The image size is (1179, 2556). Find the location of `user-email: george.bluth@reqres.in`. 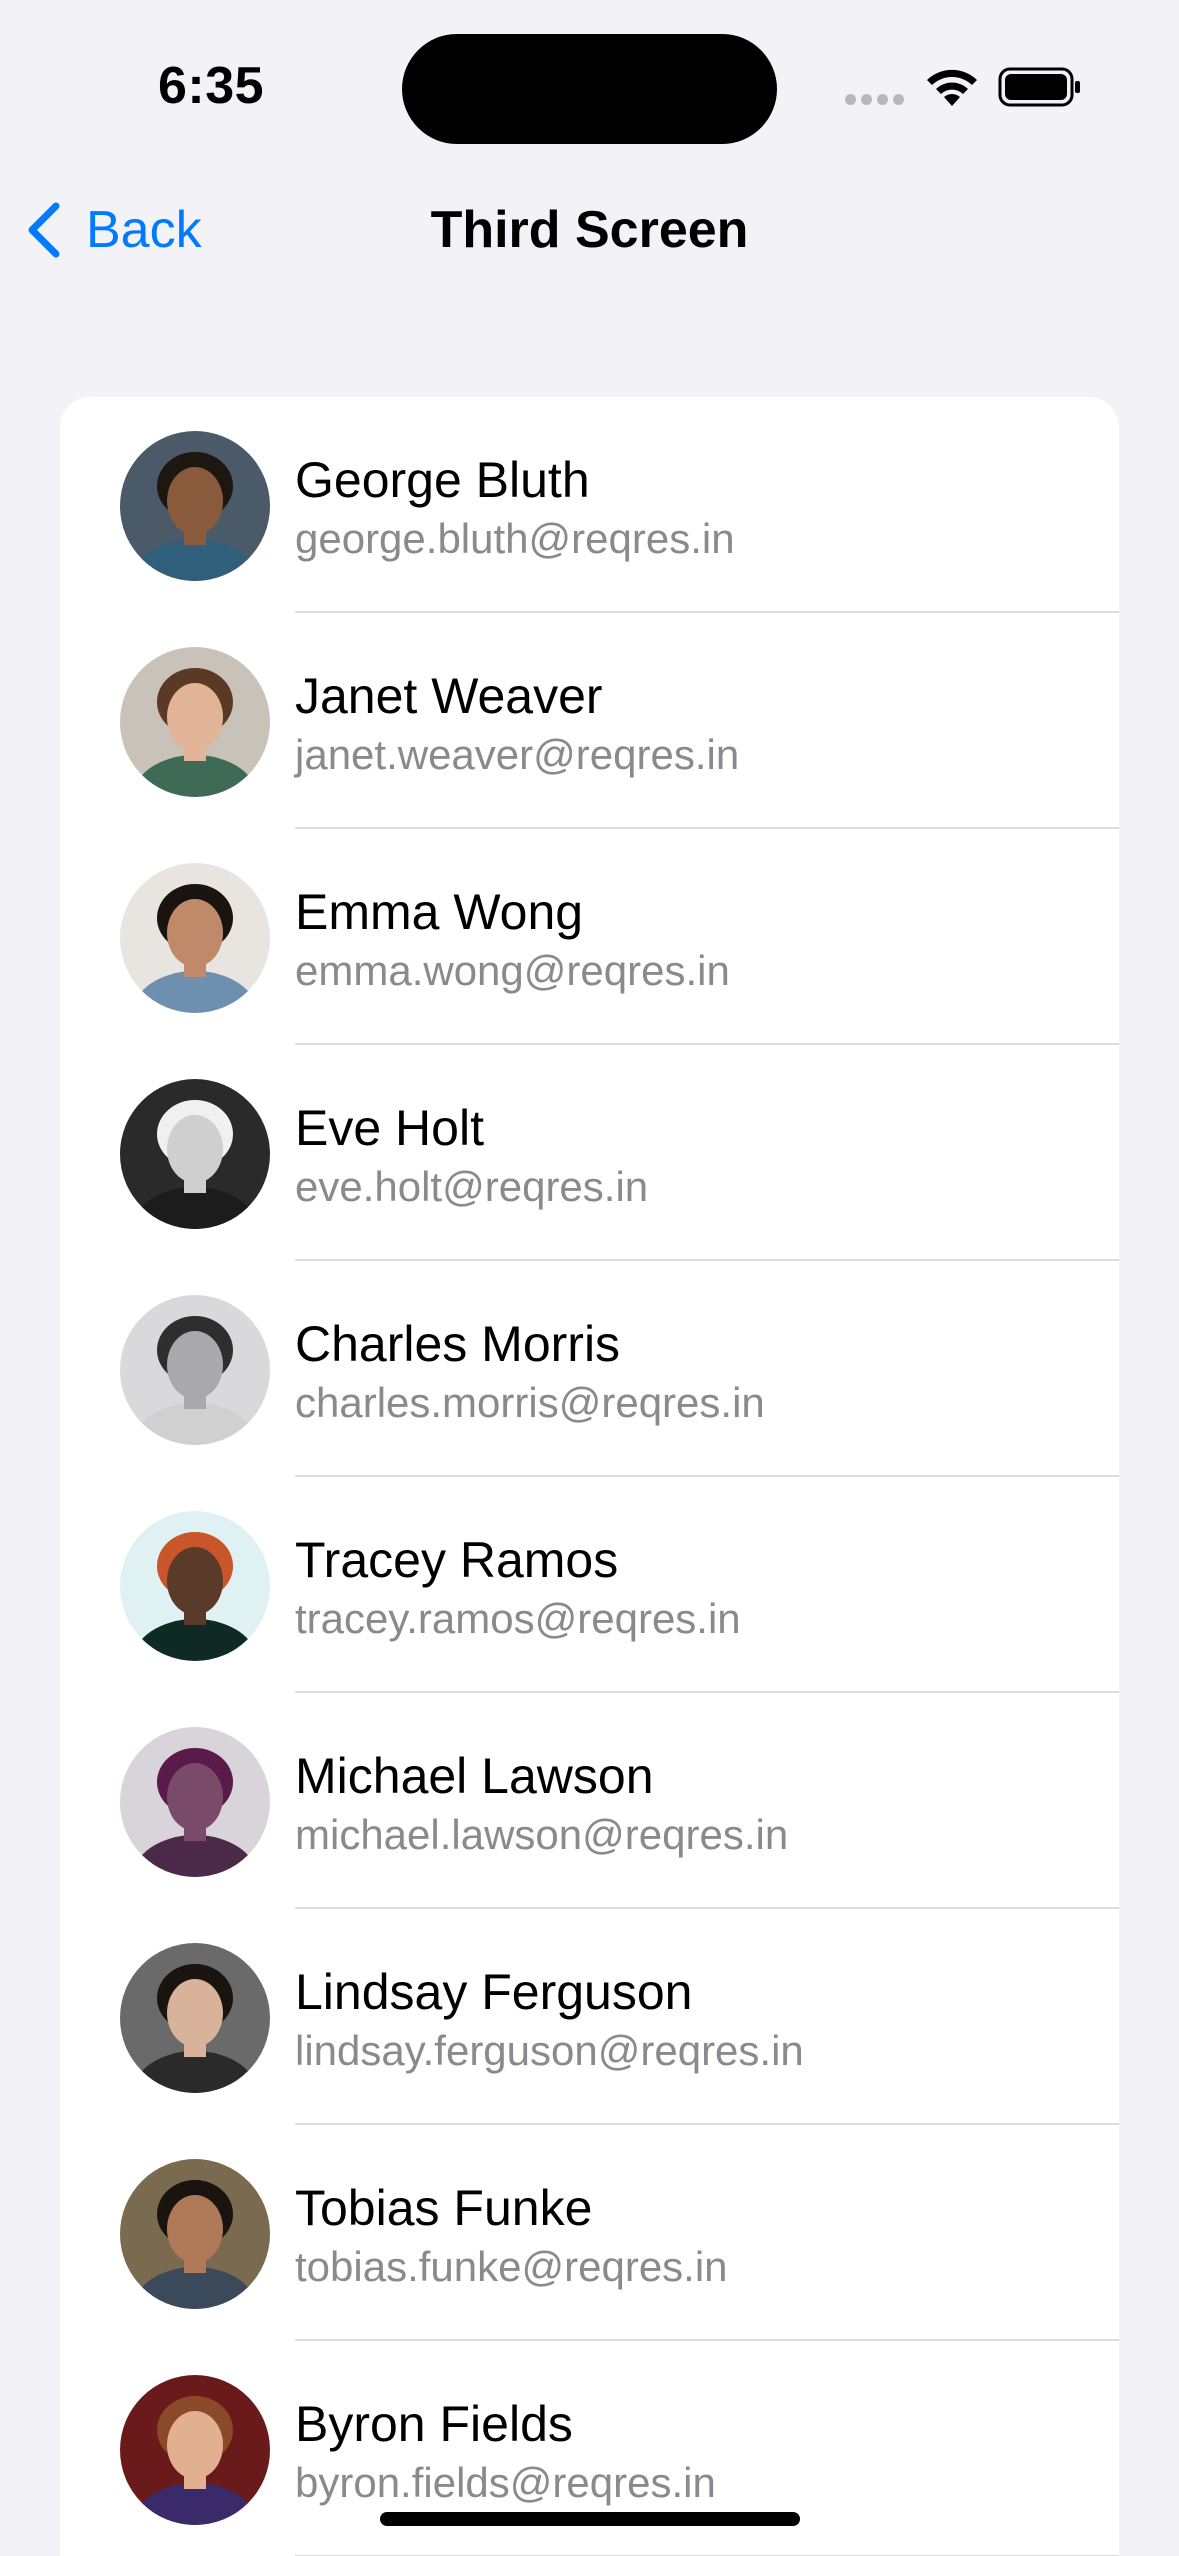

user-email: george.bluth@reqres.in is located at coordinates (515, 538).